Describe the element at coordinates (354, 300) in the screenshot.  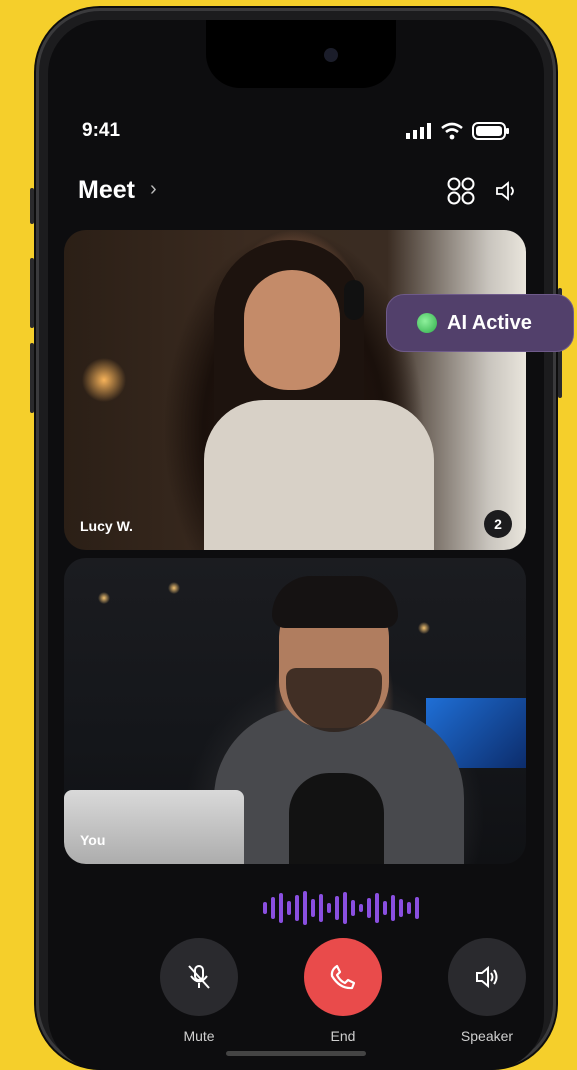
I see `headset-icon` at that location.